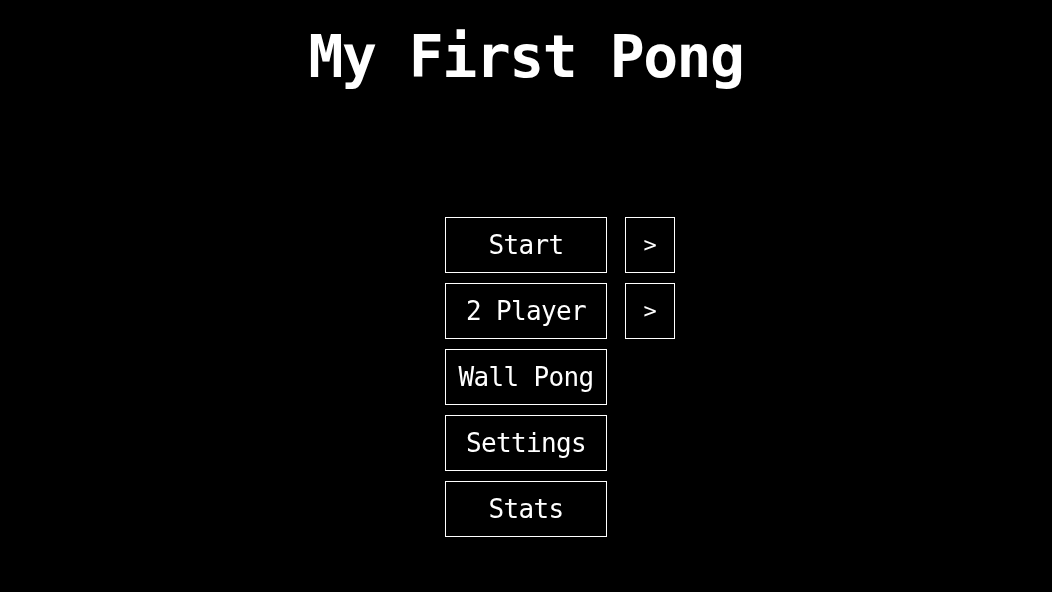 Image resolution: width=1052 pixels, height=592 pixels. I want to click on menu-button: 2 Player, so click(526, 311).